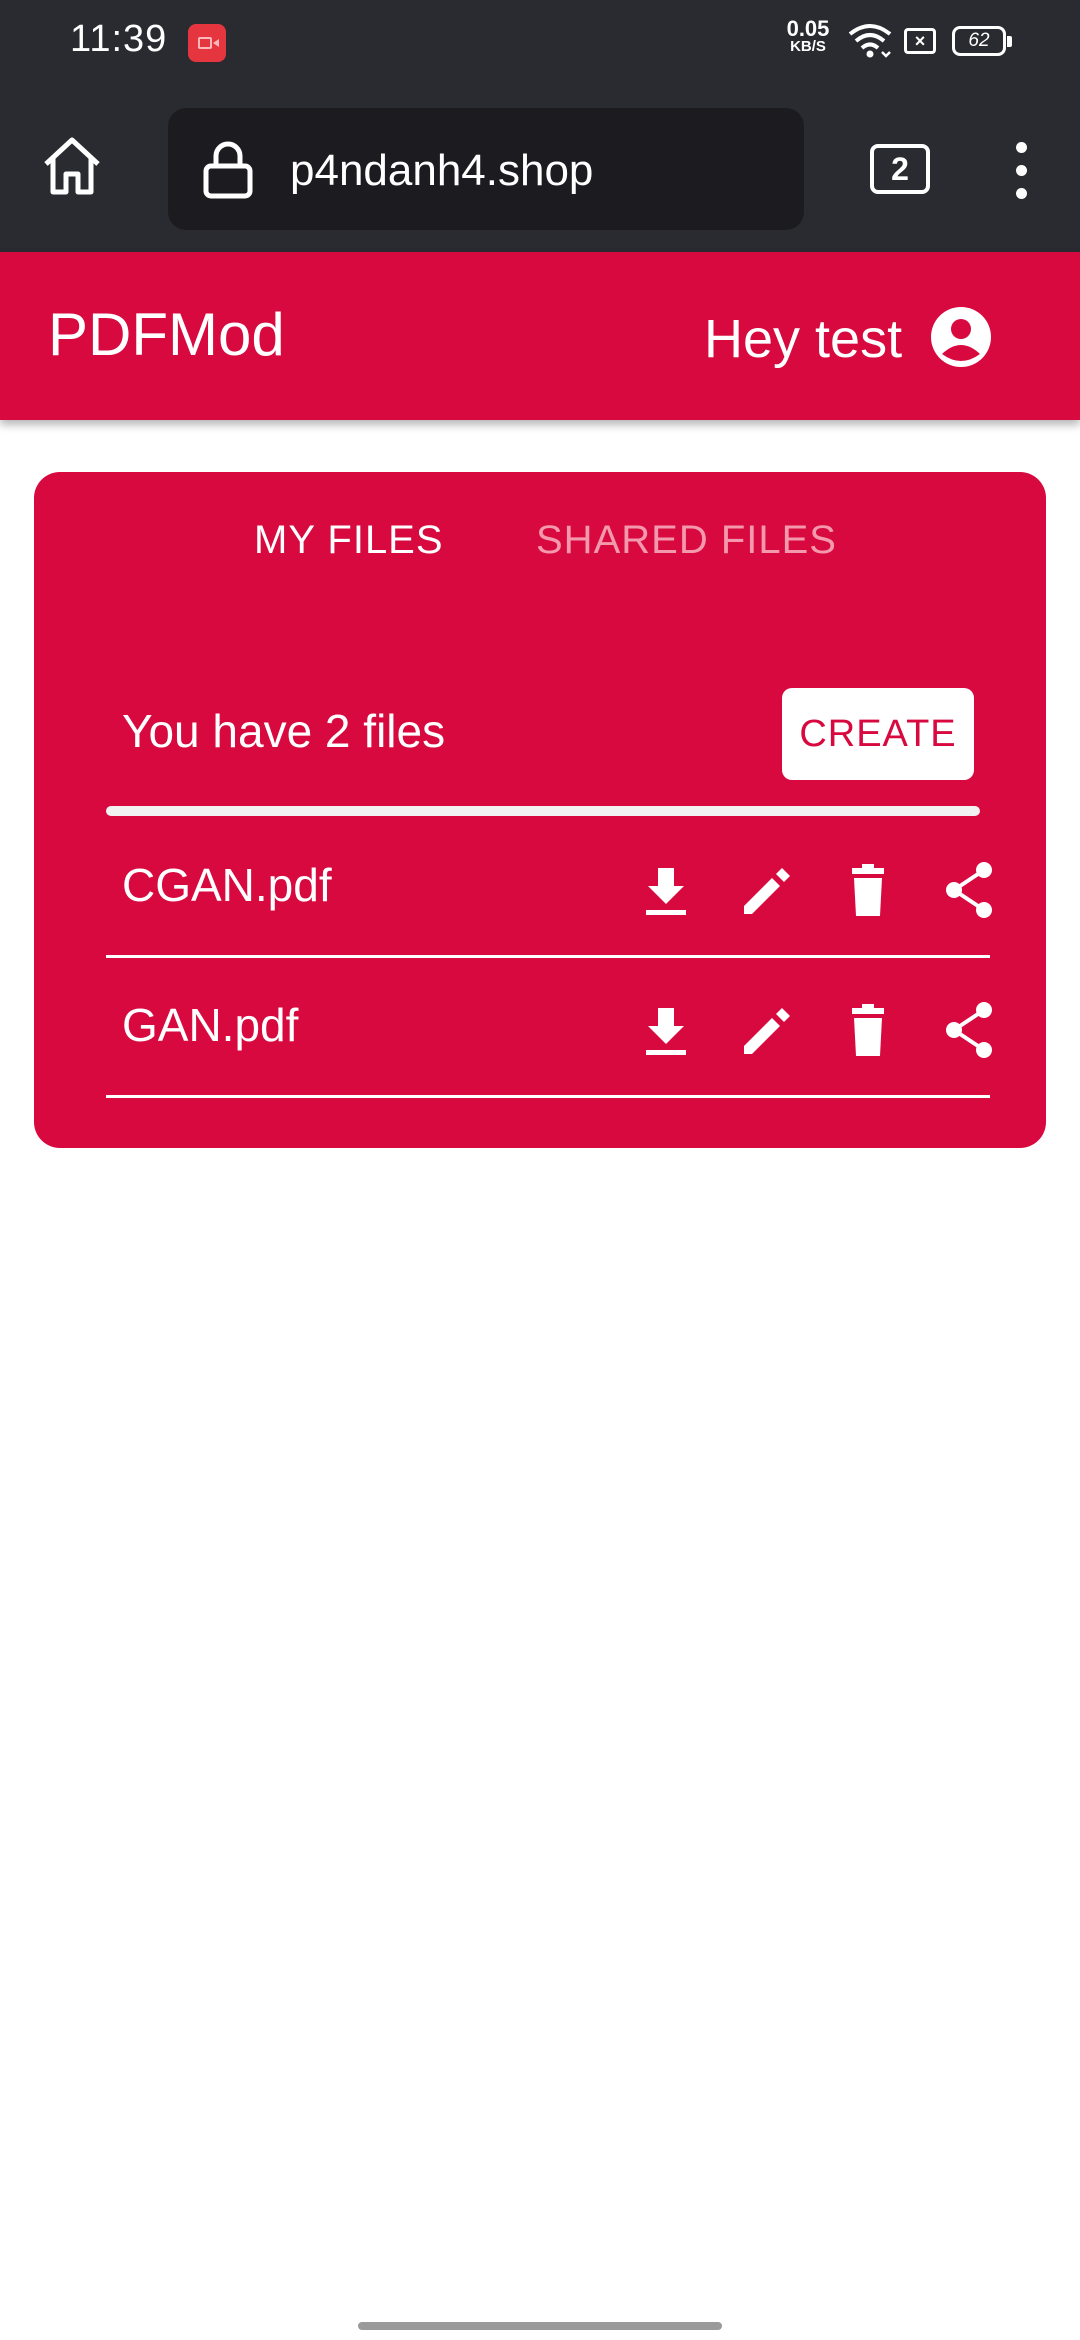  What do you see at coordinates (870, 43) in the screenshot?
I see `wifi-icon` at bounding box center [870, 43].